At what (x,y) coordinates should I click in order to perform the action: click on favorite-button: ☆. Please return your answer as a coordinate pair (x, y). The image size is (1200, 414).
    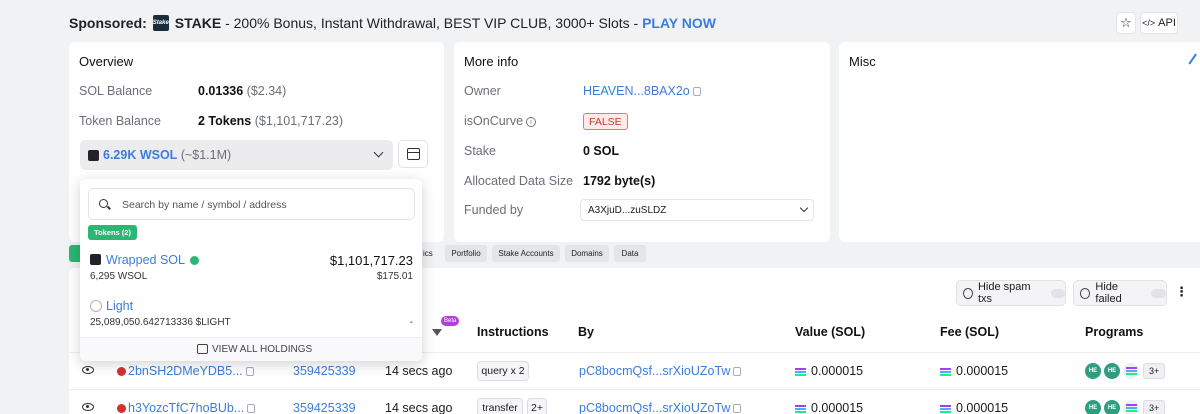
    Looking at the image, I should click on (1126, 23).